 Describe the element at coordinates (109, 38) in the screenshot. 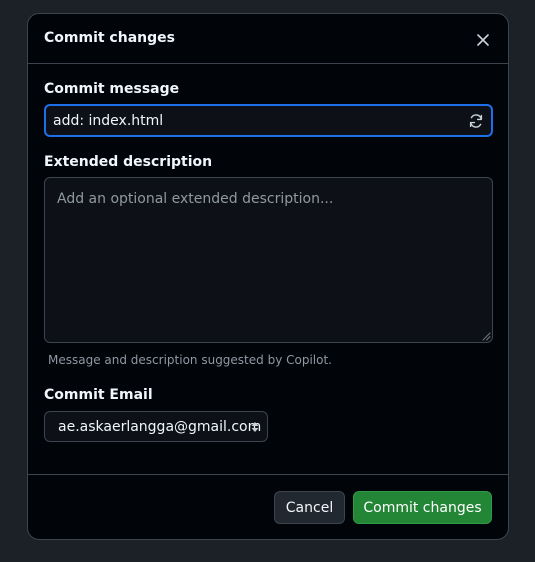

I see `dialog-title: Commit changes` at that location.